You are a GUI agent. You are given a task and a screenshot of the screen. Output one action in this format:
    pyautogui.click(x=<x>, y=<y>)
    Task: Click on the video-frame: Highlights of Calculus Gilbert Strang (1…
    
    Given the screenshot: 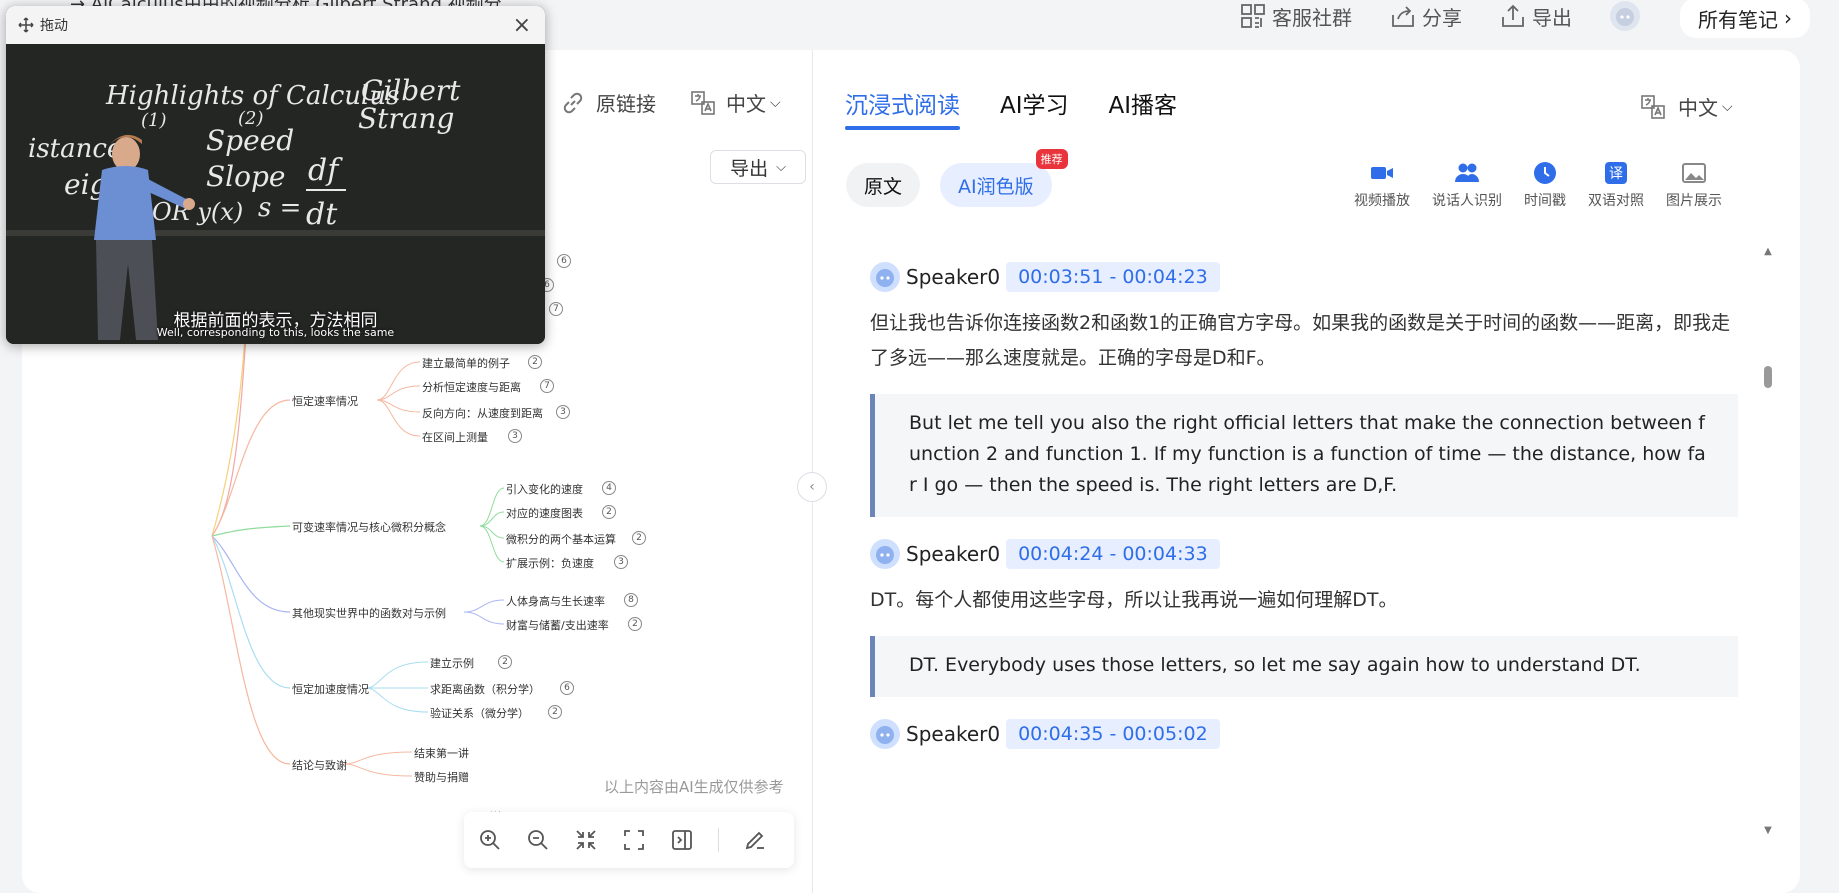 What is the action you would take?
    pyautogui.click(x=275, y=194)
    